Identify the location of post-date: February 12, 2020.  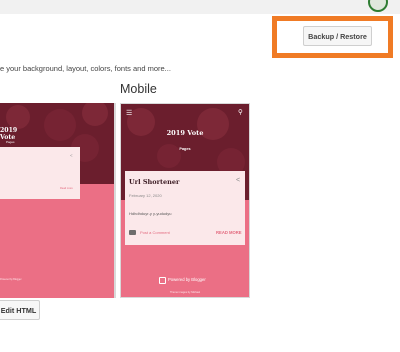
(145, 195).